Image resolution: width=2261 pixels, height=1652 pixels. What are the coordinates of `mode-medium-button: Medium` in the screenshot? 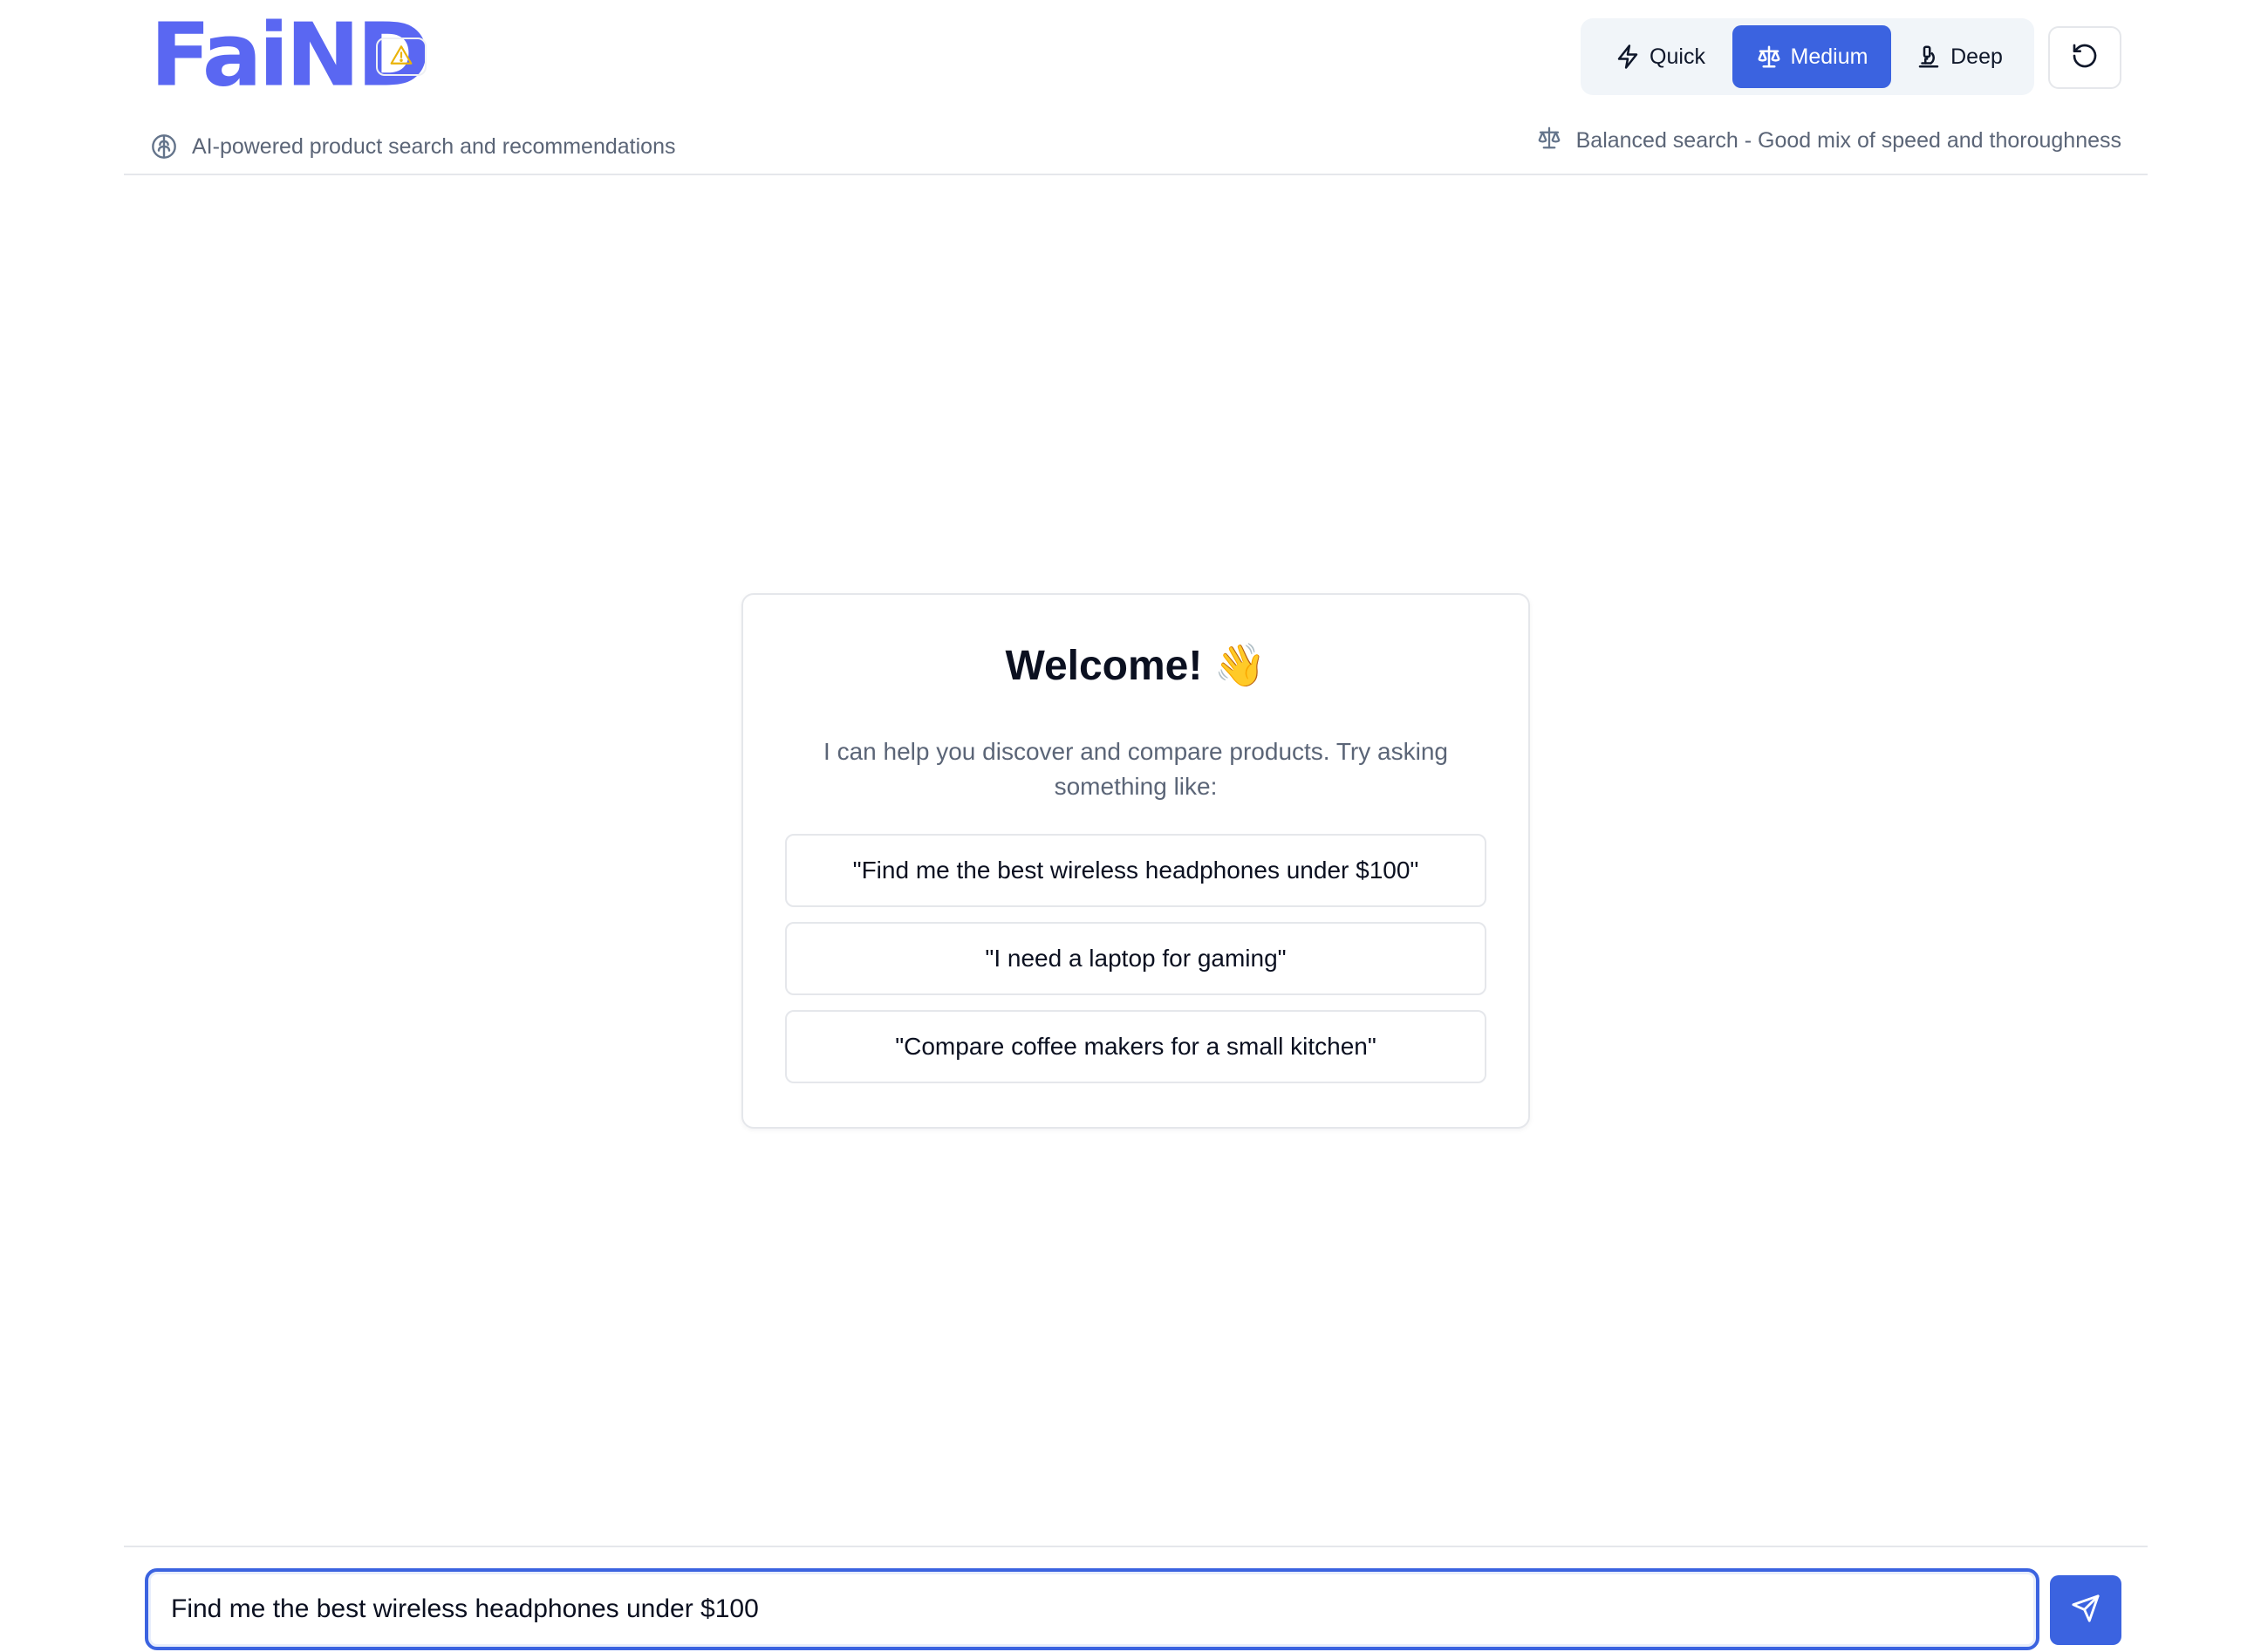 It's located at (1811, 56).